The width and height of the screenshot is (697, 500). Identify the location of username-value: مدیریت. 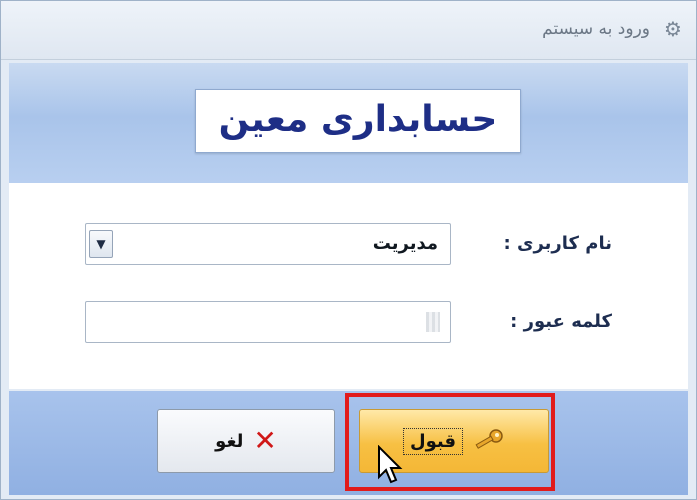
(405, 243).